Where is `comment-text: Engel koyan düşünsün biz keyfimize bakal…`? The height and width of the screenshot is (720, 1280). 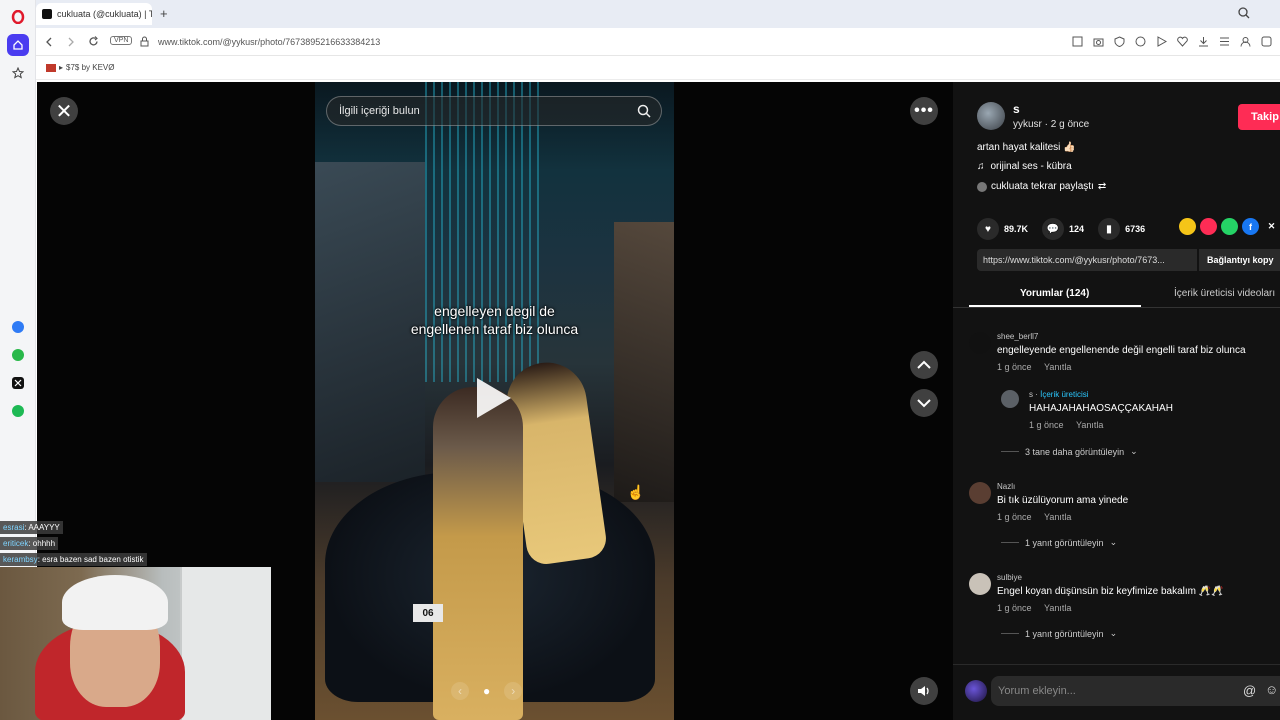
comment-text: Engel koyan düşünsün biz keyfimize bakal… is located at coordinates (1110, 591).